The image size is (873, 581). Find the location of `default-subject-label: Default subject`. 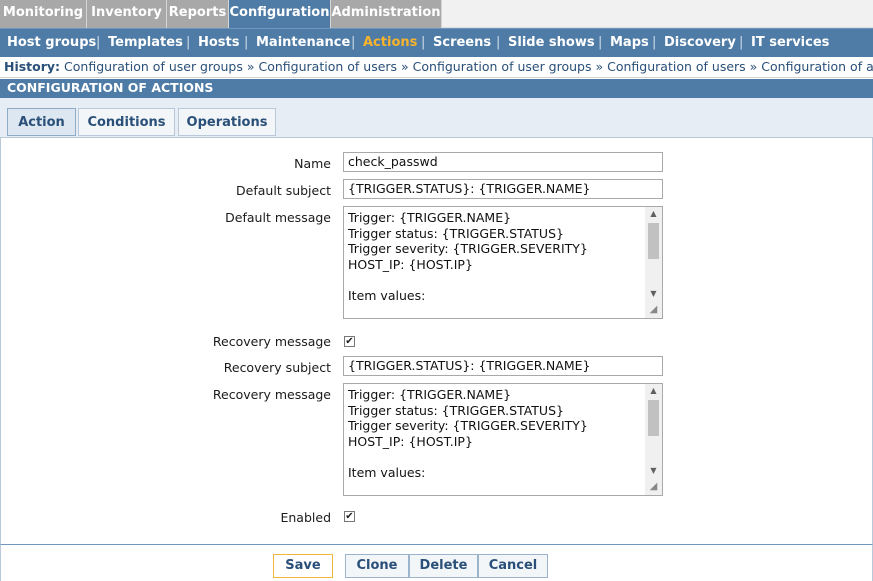

default-subject-label: Default subject is located at coordinates (283, 190).